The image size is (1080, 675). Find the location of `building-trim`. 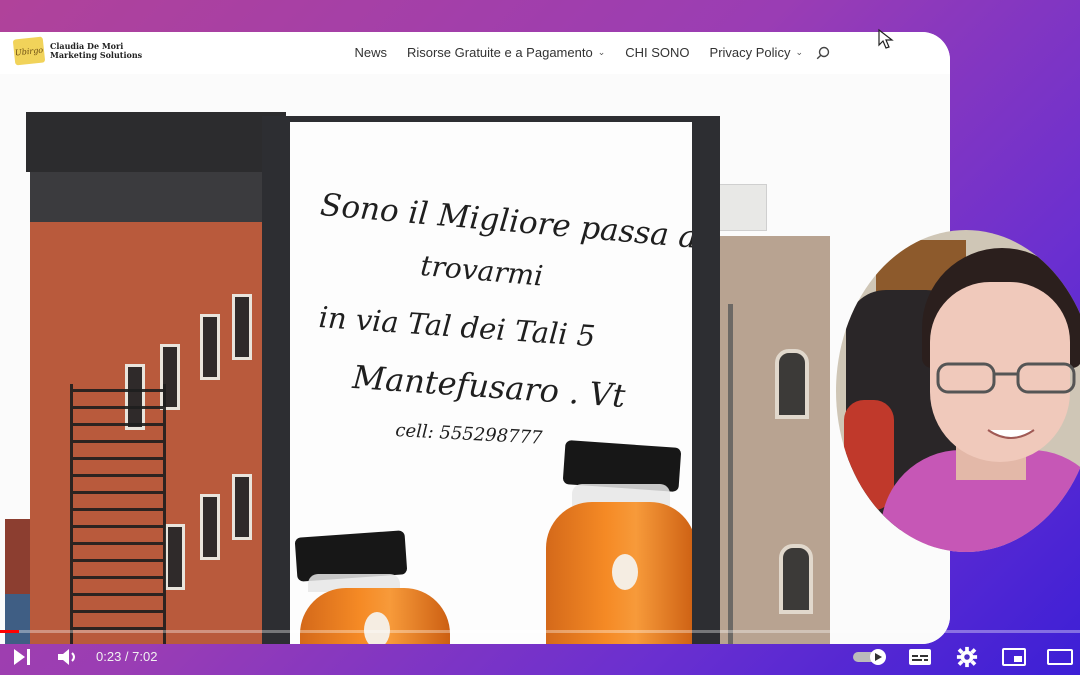

building-trim is located at coordinates (155, 197).